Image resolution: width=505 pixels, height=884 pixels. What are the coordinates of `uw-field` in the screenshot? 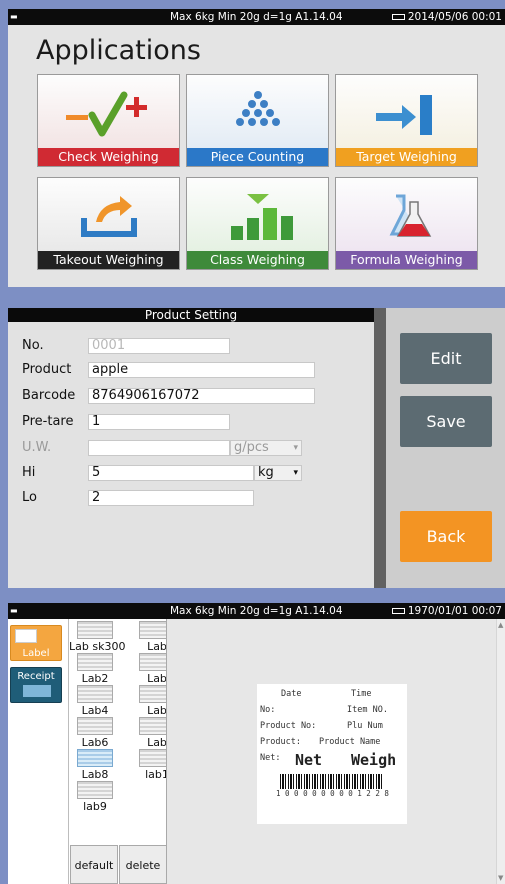 It's located at (159, 448).